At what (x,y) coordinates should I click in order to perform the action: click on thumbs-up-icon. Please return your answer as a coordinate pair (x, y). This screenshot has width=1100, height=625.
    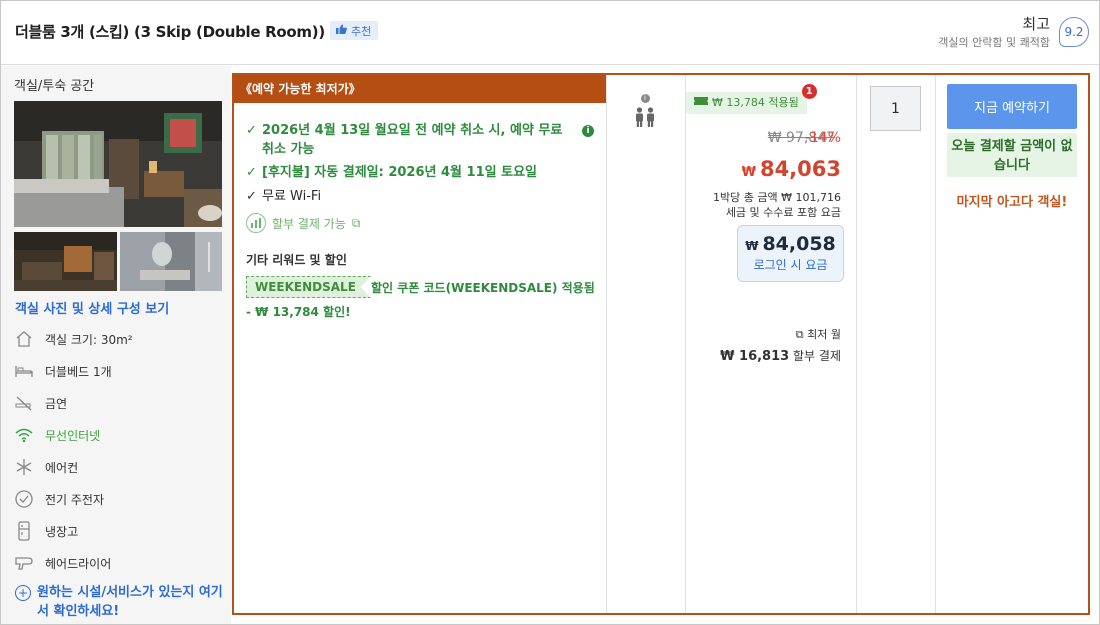
    Looking at the image, I should click on (341, 30).